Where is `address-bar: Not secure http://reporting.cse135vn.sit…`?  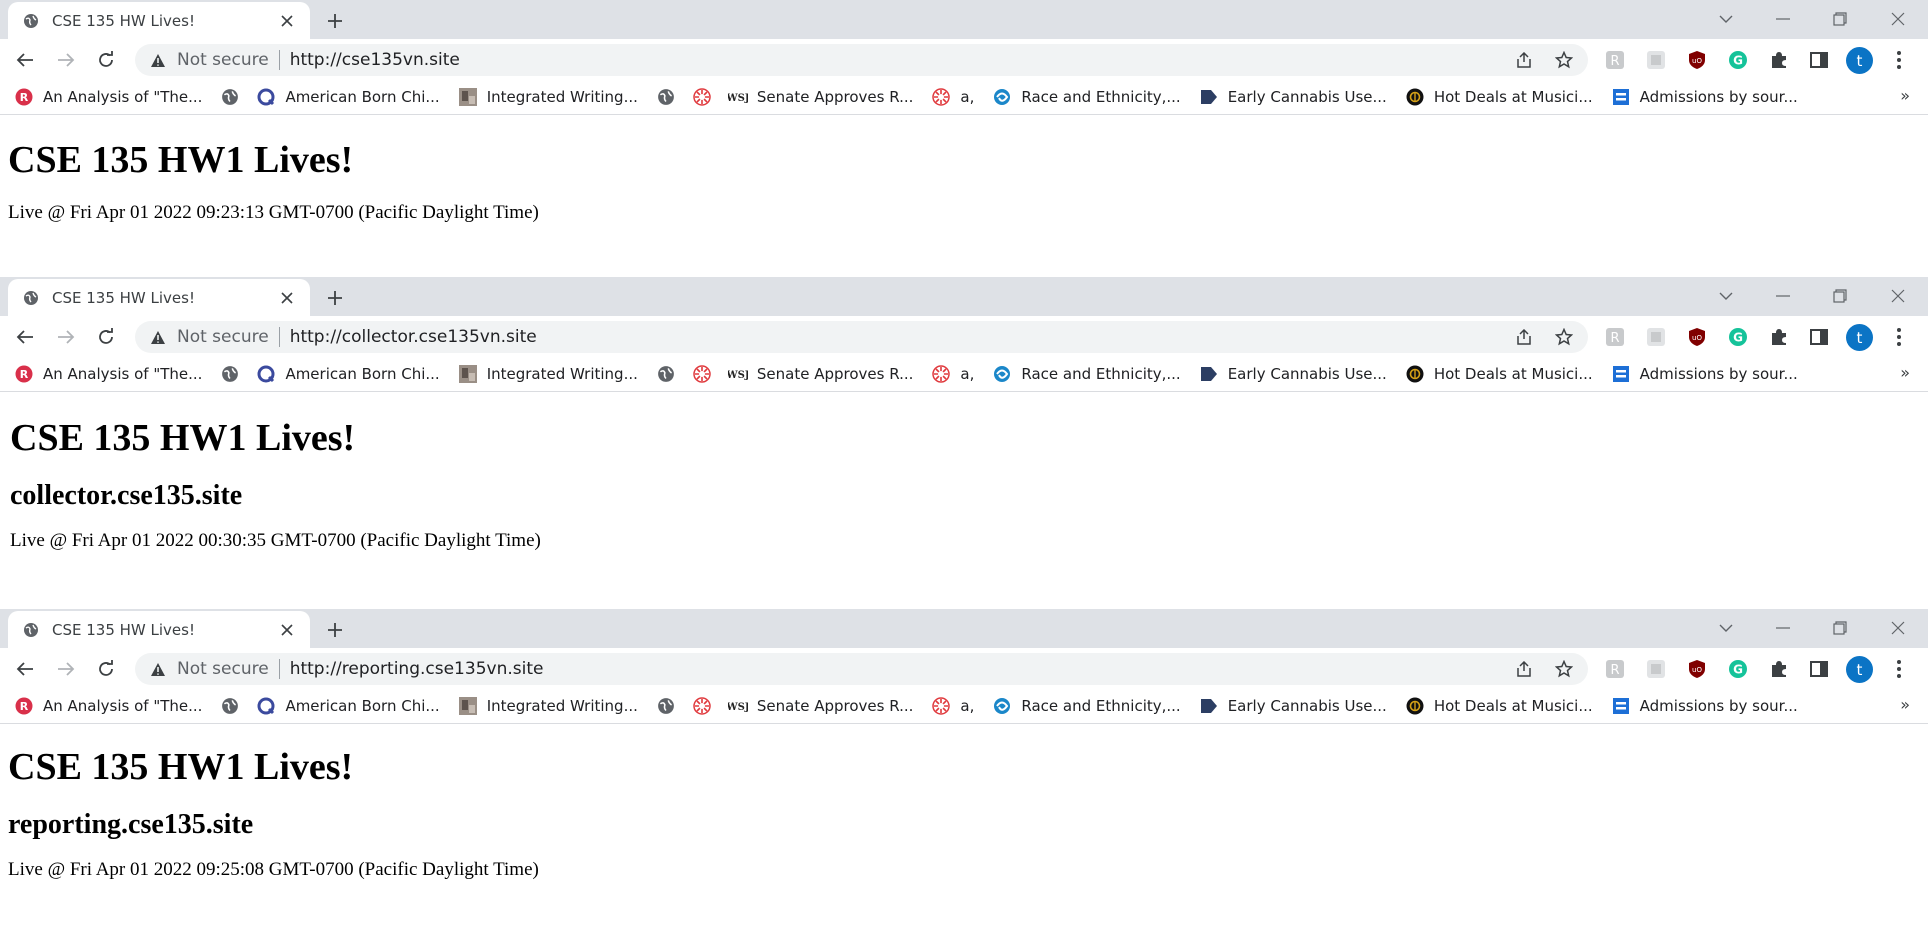
address-bar: Not secure http://reporting.cse135vn.sit… is located at coordinates (861, 669).